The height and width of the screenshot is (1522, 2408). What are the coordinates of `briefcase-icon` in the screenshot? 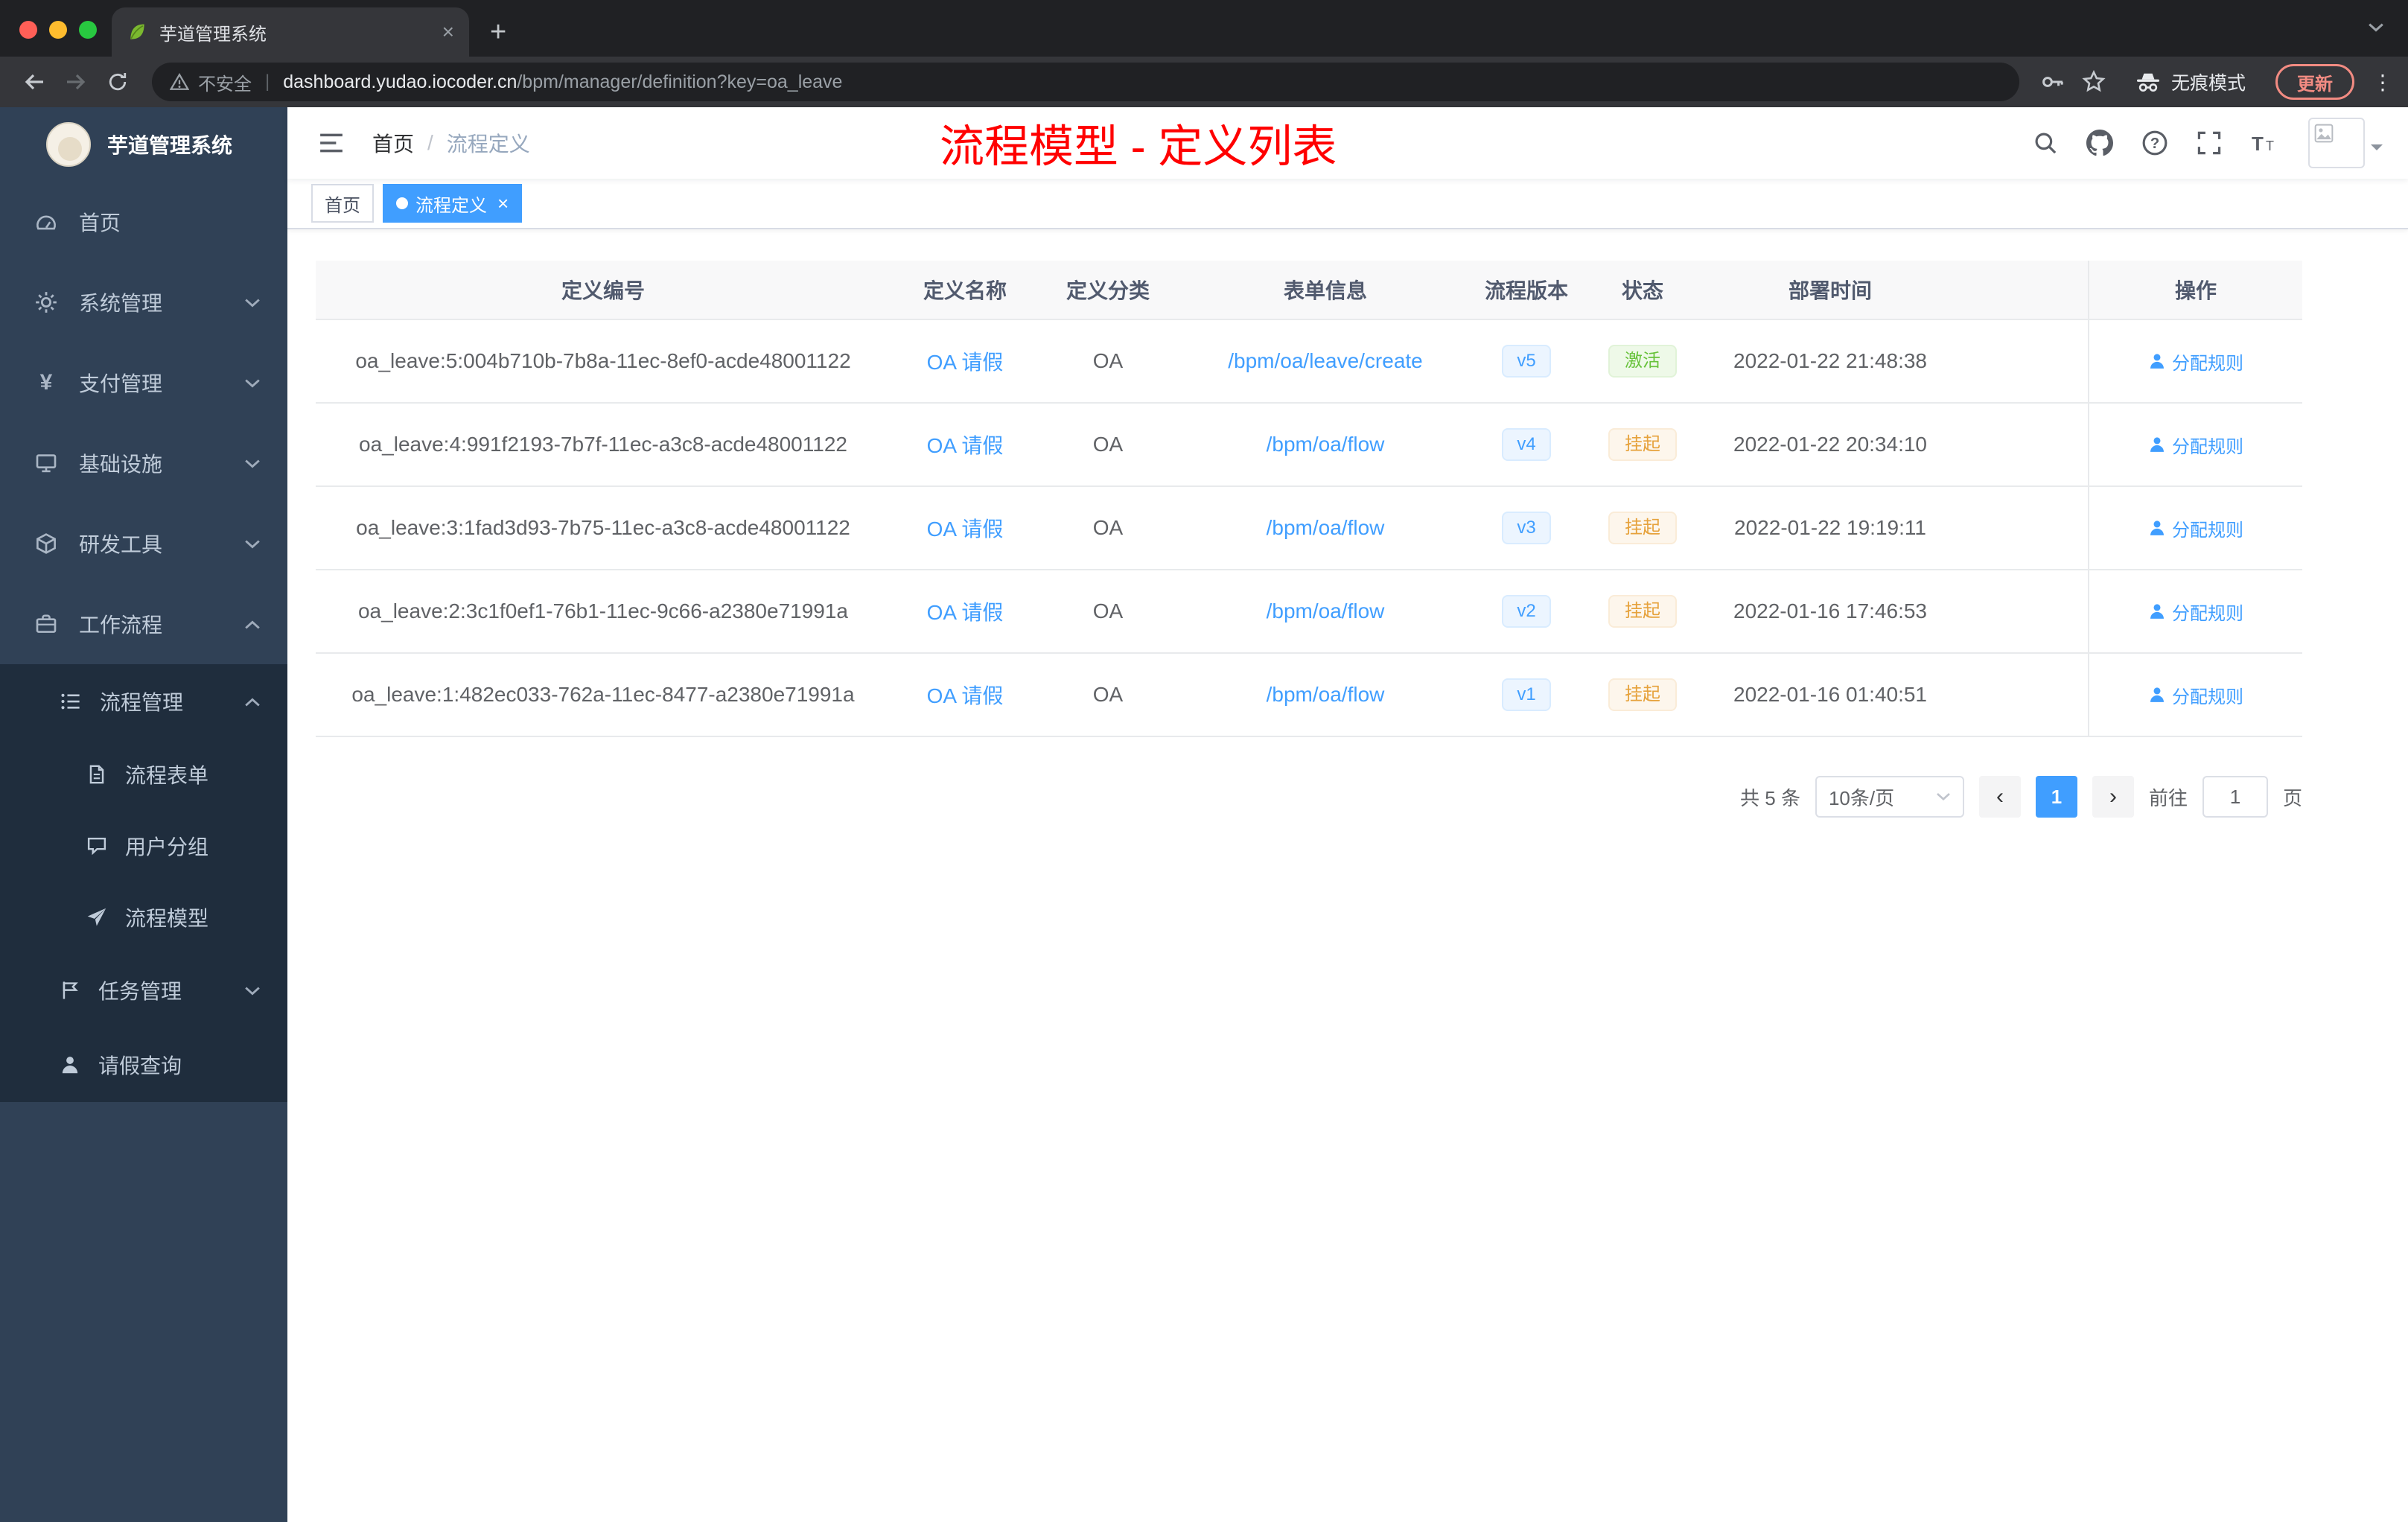 It's located at (46, 624).